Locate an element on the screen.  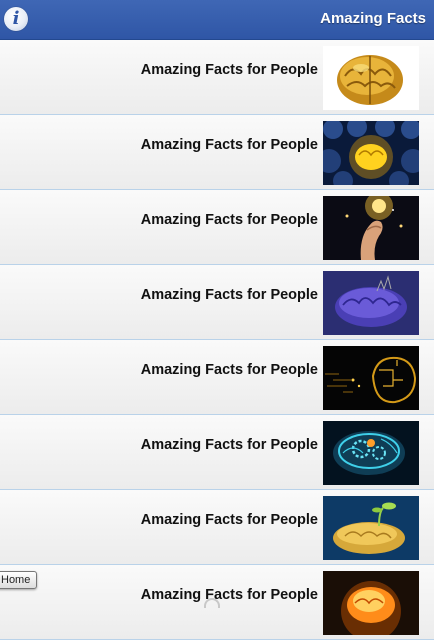
glowing-brain-crowd-thumbnail is located at coordinates (371, 153).